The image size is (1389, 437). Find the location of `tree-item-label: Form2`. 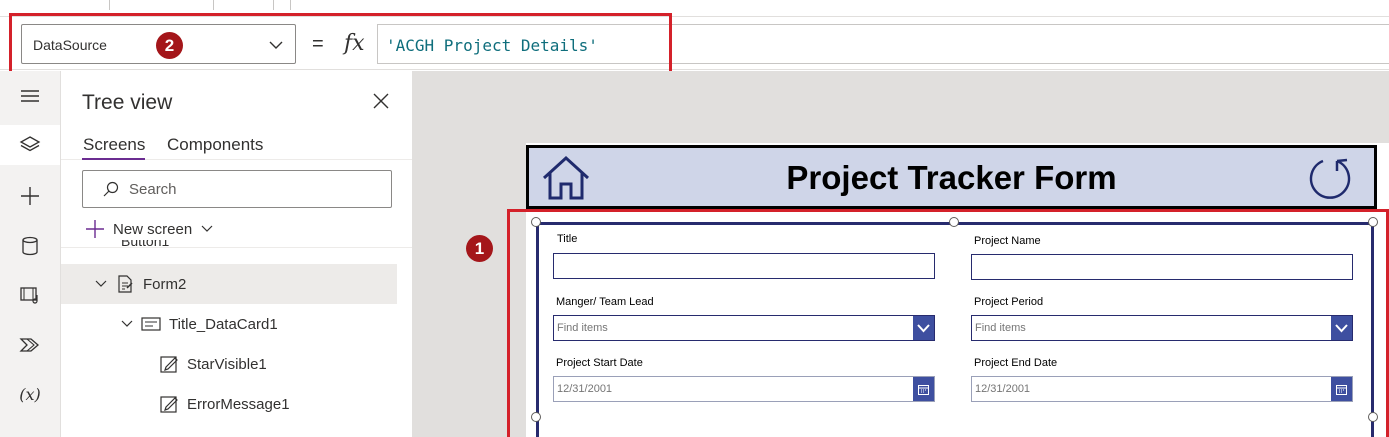

tree-item-label: Form2 is located at coordinates (165, 284).